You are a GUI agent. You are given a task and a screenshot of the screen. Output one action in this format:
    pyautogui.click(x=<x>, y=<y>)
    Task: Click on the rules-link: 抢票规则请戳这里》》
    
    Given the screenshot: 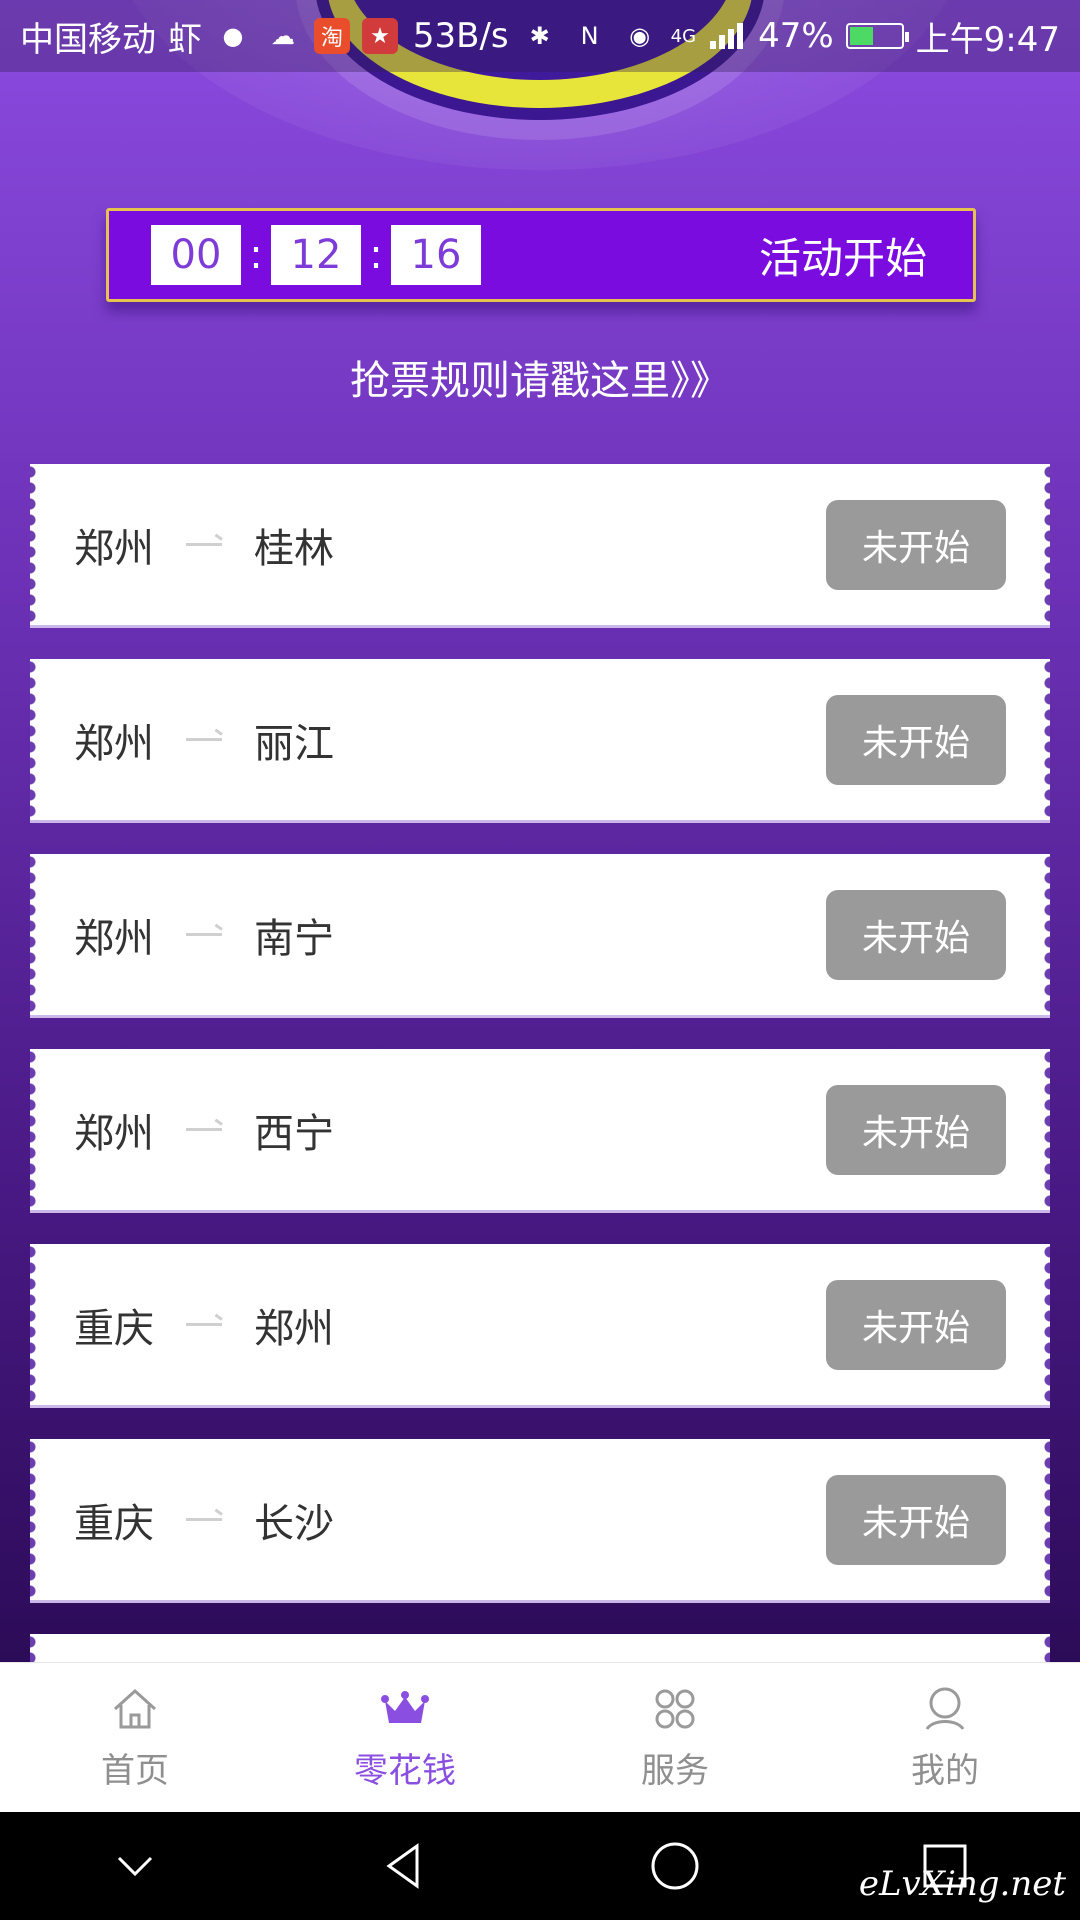 What is the action you would take?
    pyautogui.click(x=540, y=377)
    